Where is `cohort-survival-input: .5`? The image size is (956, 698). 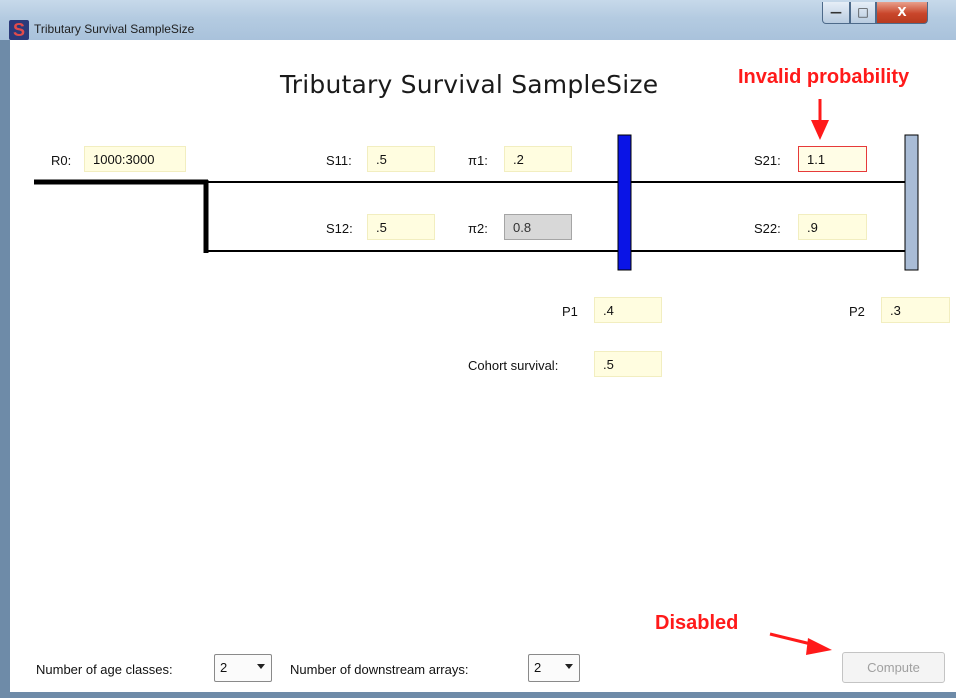 cohort-survival-input: .5 is located at coordinates (628, 364).